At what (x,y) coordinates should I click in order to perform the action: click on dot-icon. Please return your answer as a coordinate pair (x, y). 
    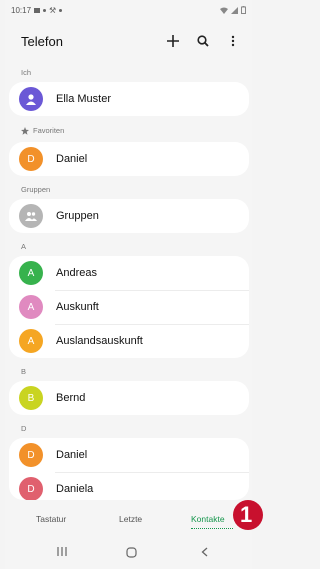
    Looking at the image, I should click on (61, 10).